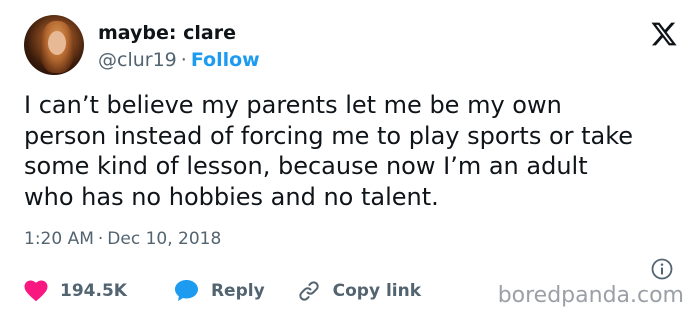 Image resolution: width=700 pixels, height=318 pixels. Describe the element at coordinates (377, 291) in the screenshot. I see `copy-link-label: Copy link` at that location.